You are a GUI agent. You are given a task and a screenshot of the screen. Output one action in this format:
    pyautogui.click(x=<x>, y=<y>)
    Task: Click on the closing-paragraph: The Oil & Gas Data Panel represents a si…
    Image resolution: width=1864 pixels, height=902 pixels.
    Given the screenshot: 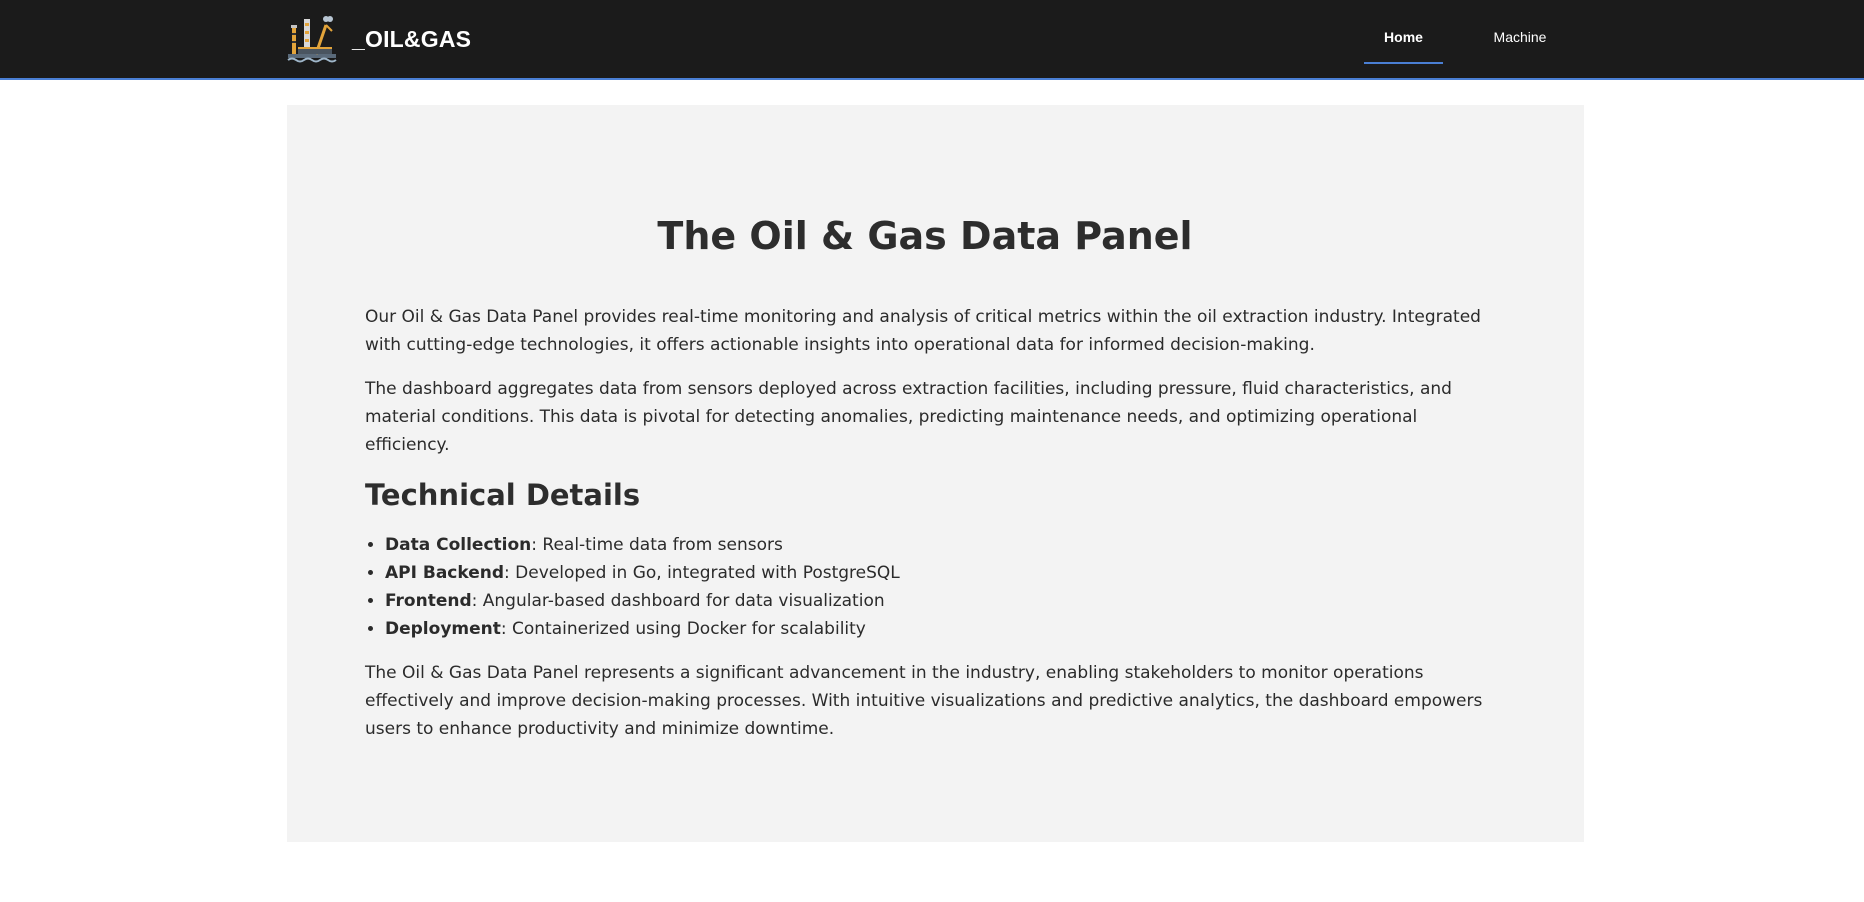 What is the action you would take?
    pyautogui.click(x=924, y=701)
    